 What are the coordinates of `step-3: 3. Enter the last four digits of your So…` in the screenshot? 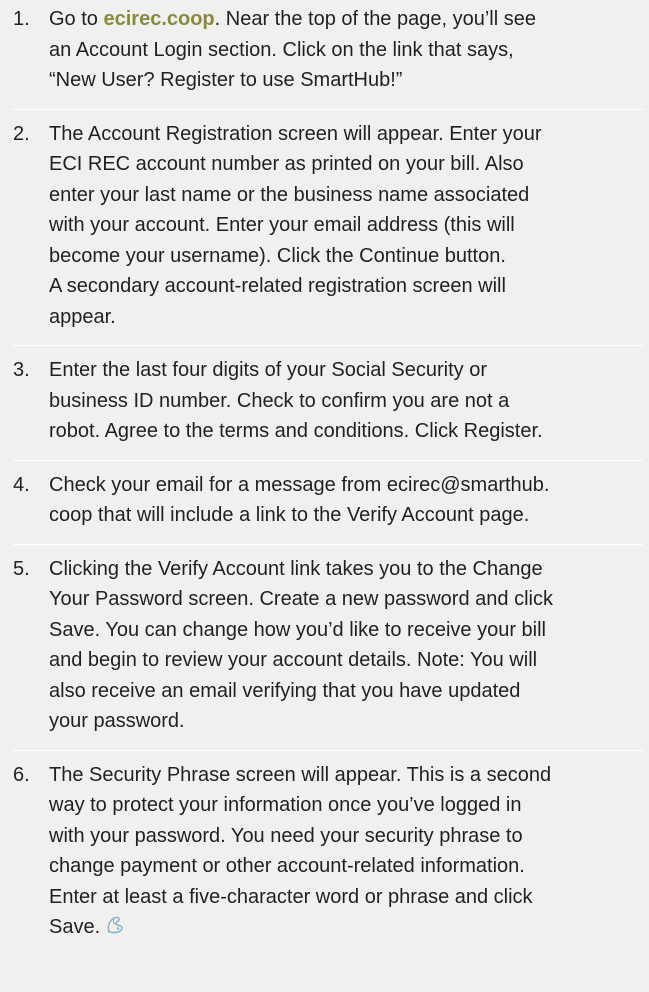 It's located at (328, 408).